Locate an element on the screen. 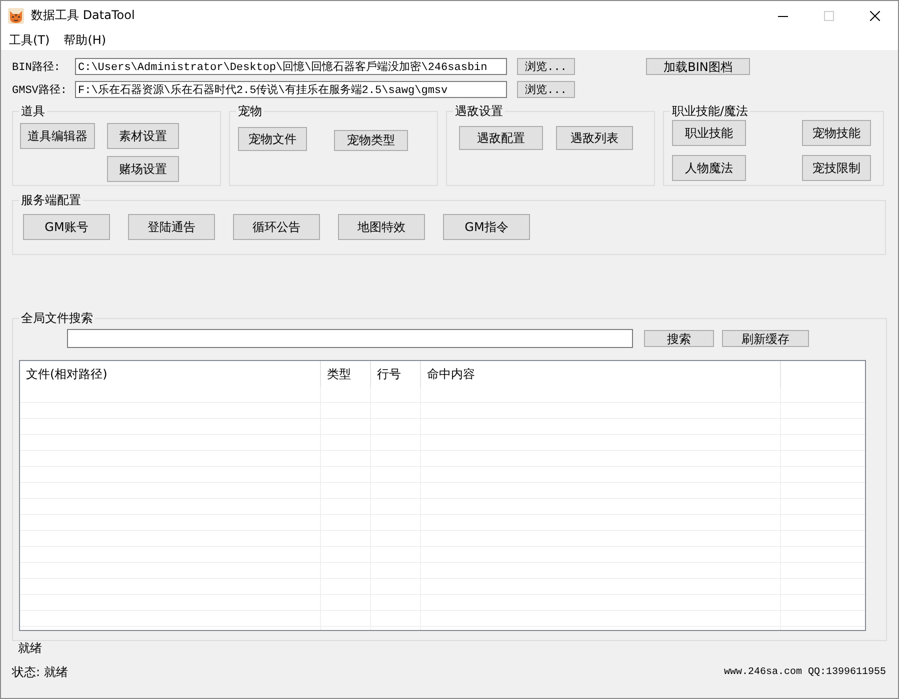 This screenshot has width=899, height=699. config-button: 道具编辑器 is located at coordinates (57, 136).